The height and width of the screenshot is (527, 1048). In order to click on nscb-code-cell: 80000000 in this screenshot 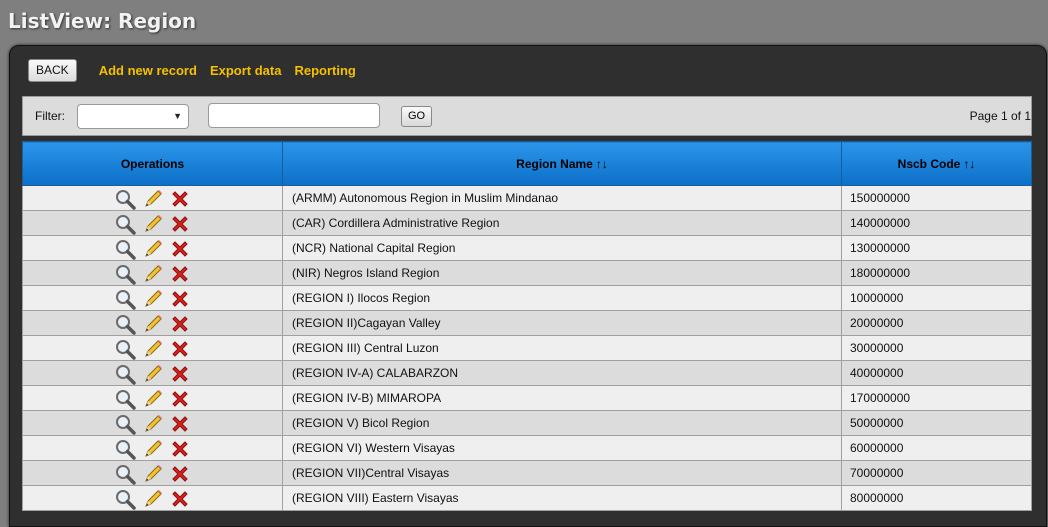, I will do `click(936, 498)`.